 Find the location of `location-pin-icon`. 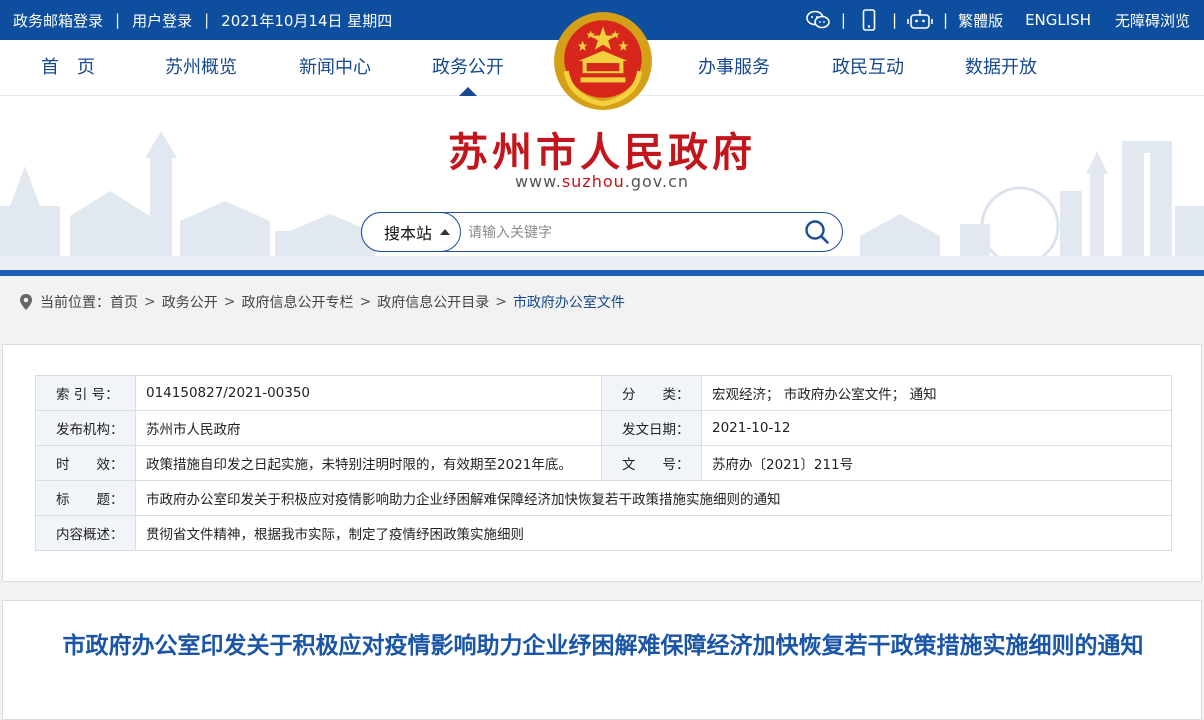

location-pin-icon is located at coordinates (26, 302).